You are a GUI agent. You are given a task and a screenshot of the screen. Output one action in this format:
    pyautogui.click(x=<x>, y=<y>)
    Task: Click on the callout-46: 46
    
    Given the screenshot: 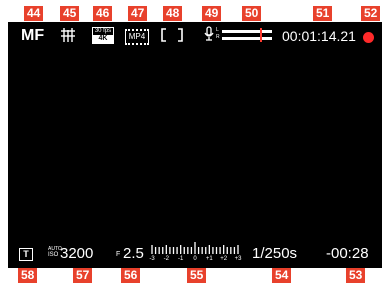 What is the action you would take?
    pyautogui.click(x=103, y=13)
    